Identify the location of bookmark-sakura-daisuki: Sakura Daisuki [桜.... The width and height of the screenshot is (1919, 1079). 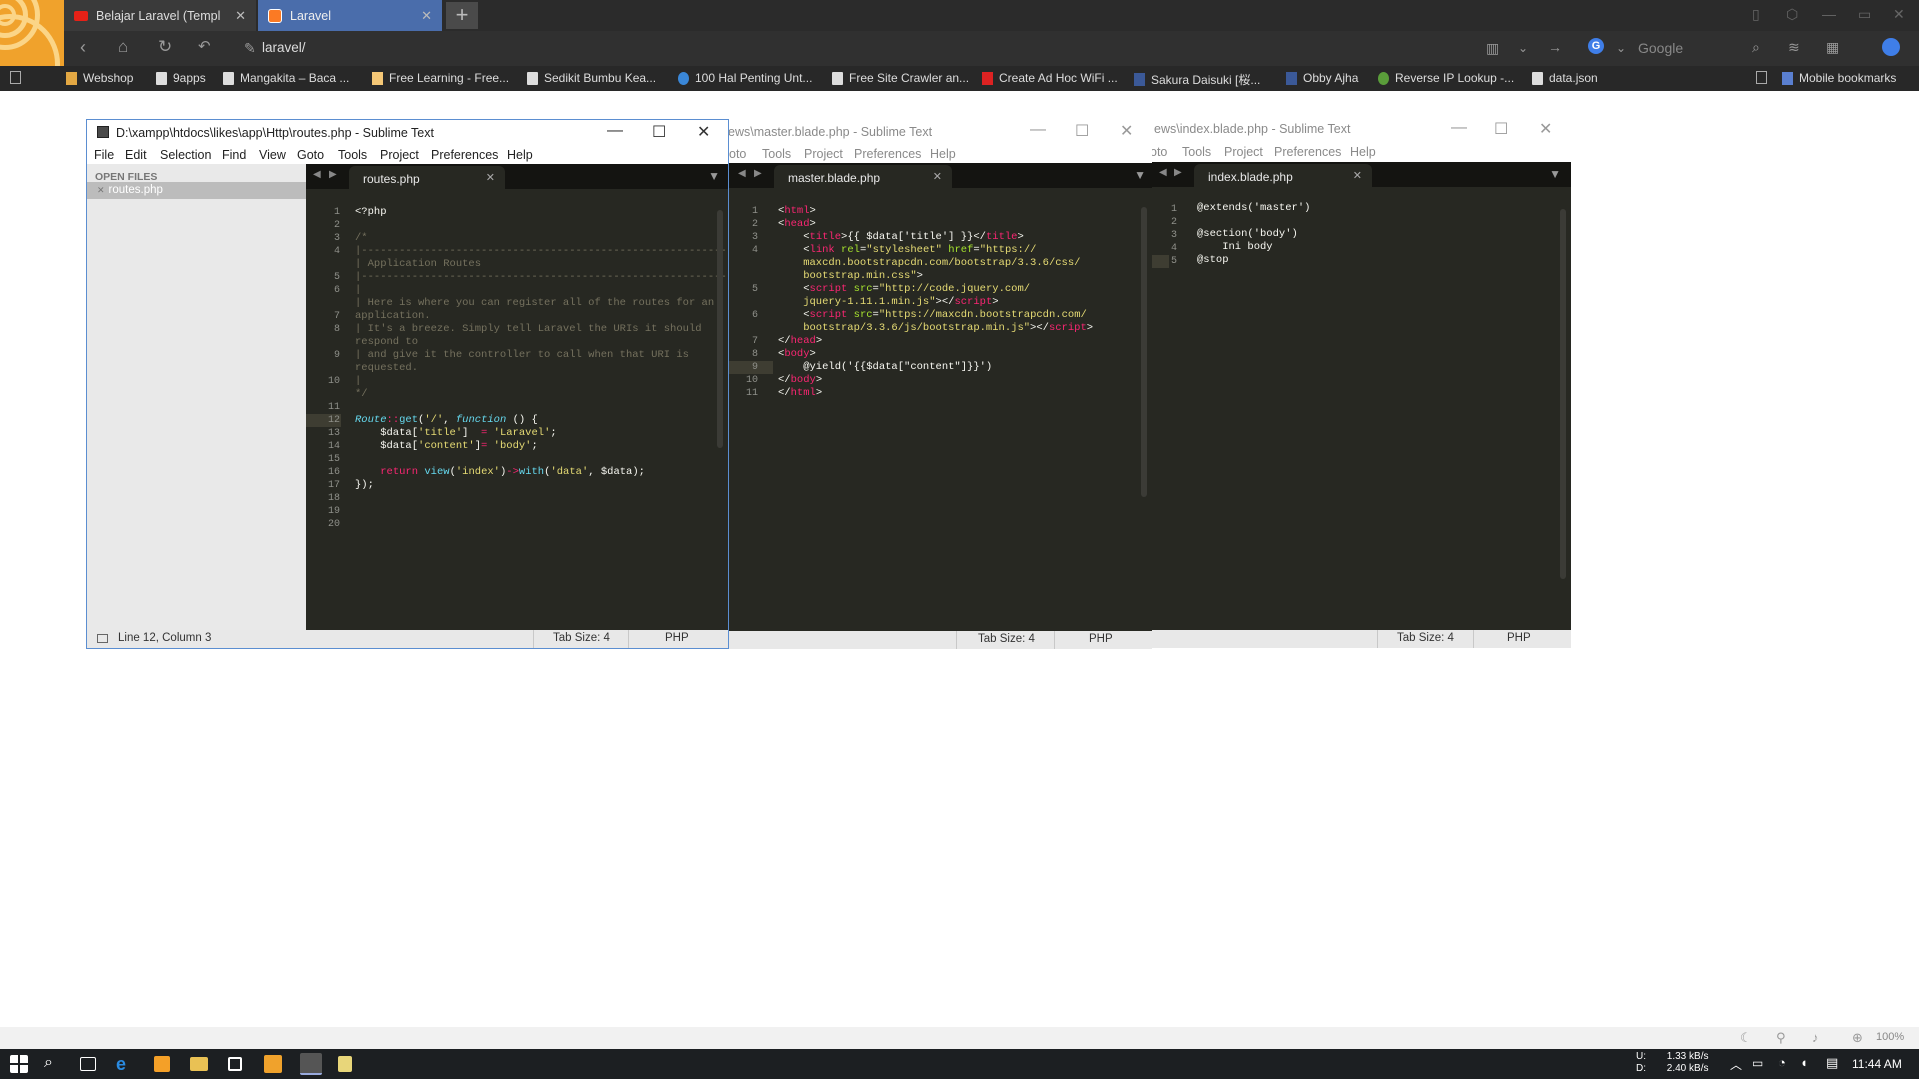
(1197, 79).